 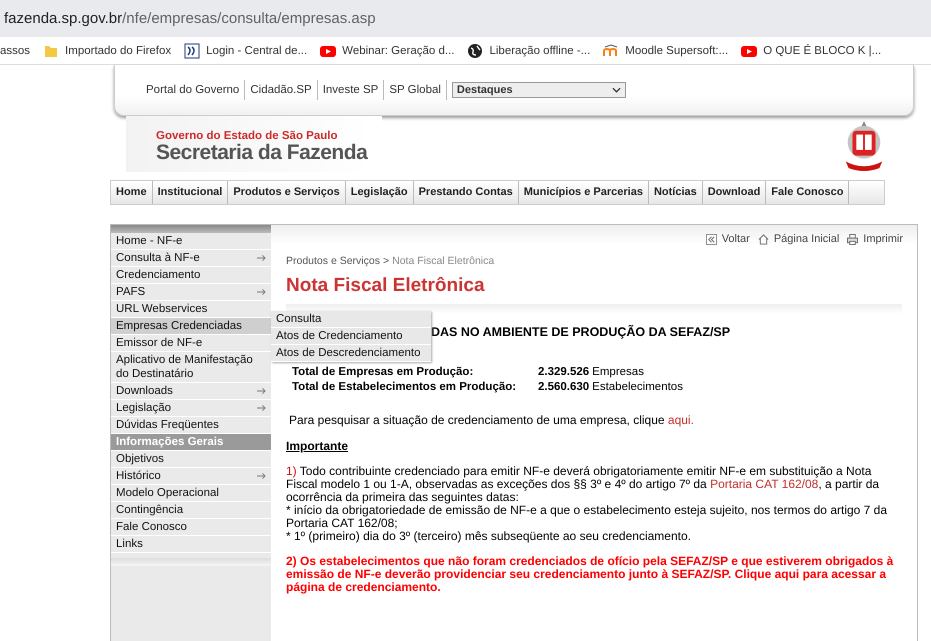 What do you see at coordinates (618, 372) in the screenshot?
I see `stat-unit: Empresas` at bounding box center [618, 372].